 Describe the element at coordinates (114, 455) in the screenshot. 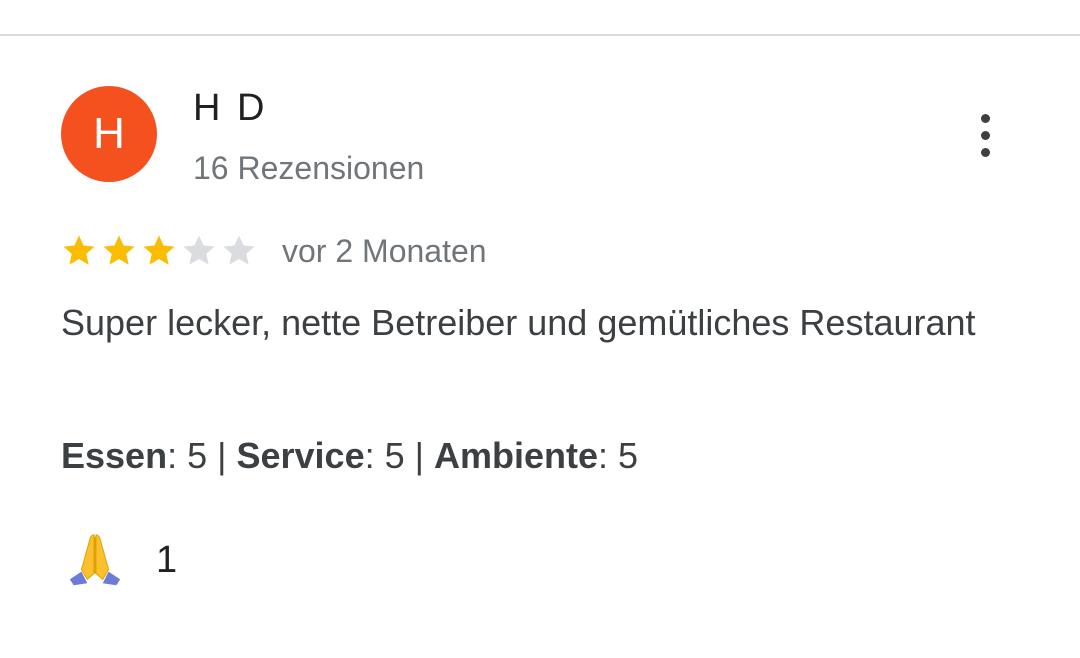

I see `sub-rating-label-essen: Essen` at that location.